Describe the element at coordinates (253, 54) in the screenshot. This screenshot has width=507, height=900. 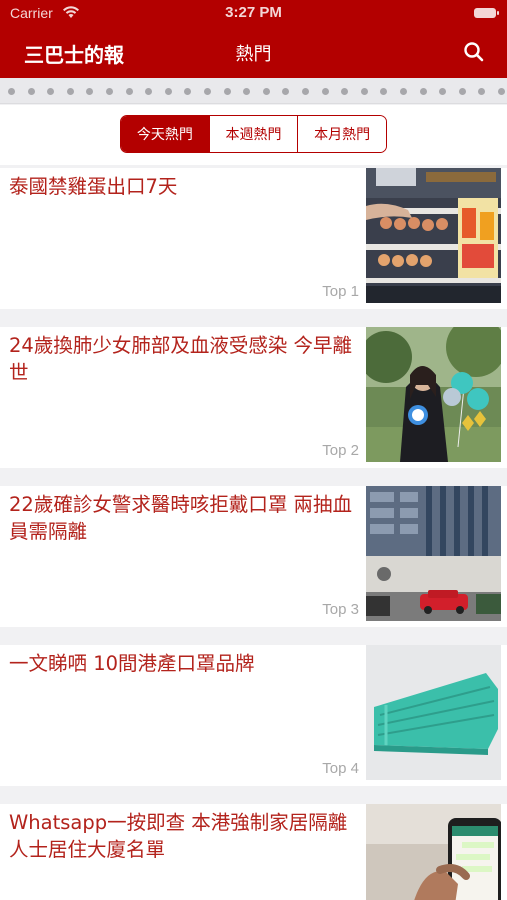
I see `page-title: 熱門` at that location.